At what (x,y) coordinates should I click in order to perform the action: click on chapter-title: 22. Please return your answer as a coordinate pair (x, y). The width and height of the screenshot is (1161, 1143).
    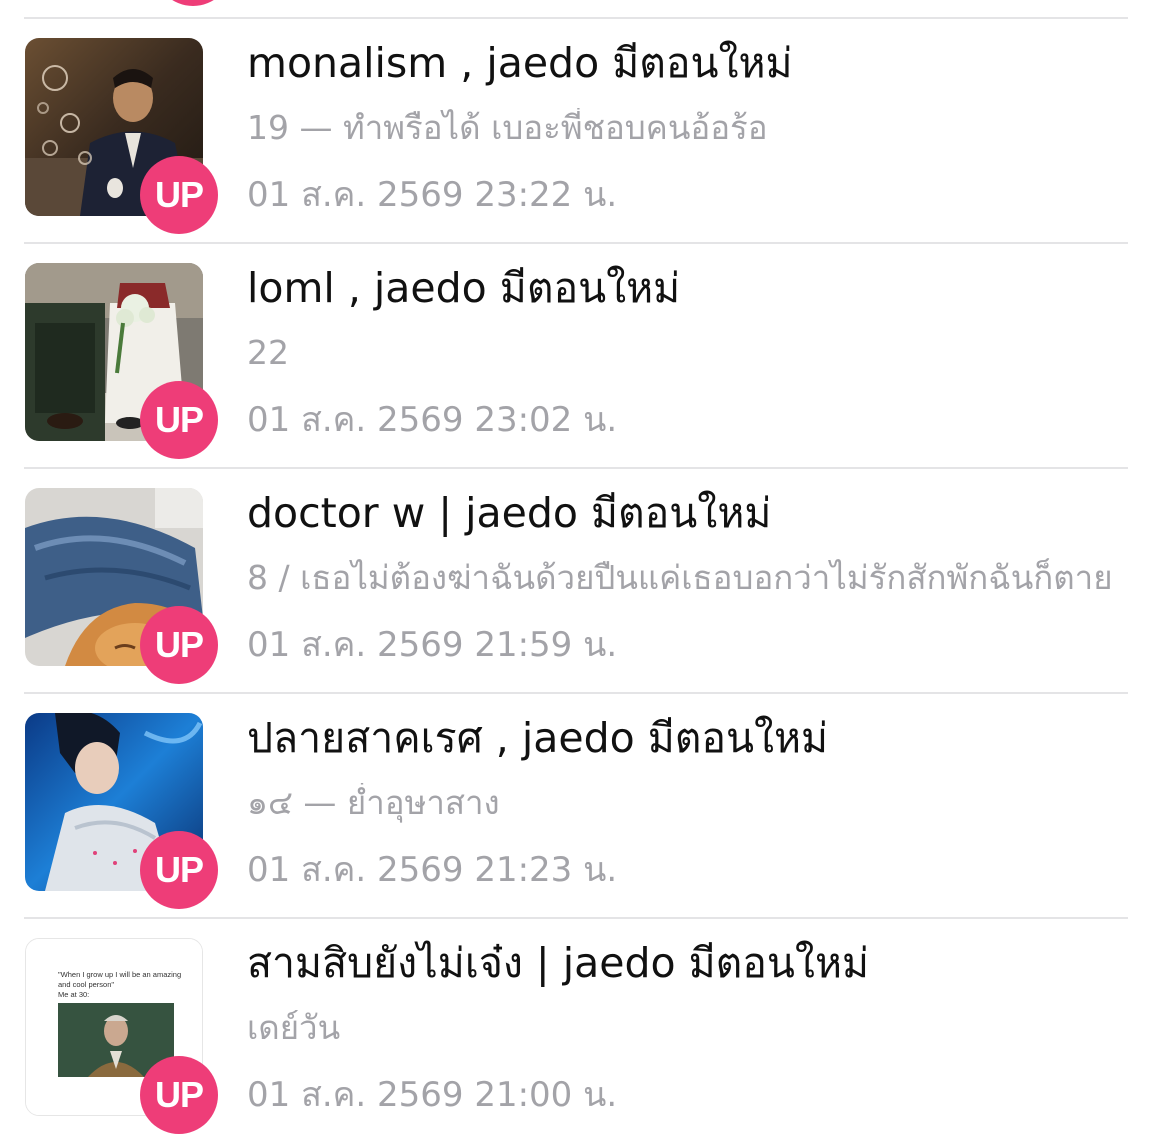
    Looking at the image, I should click on (268, 352).